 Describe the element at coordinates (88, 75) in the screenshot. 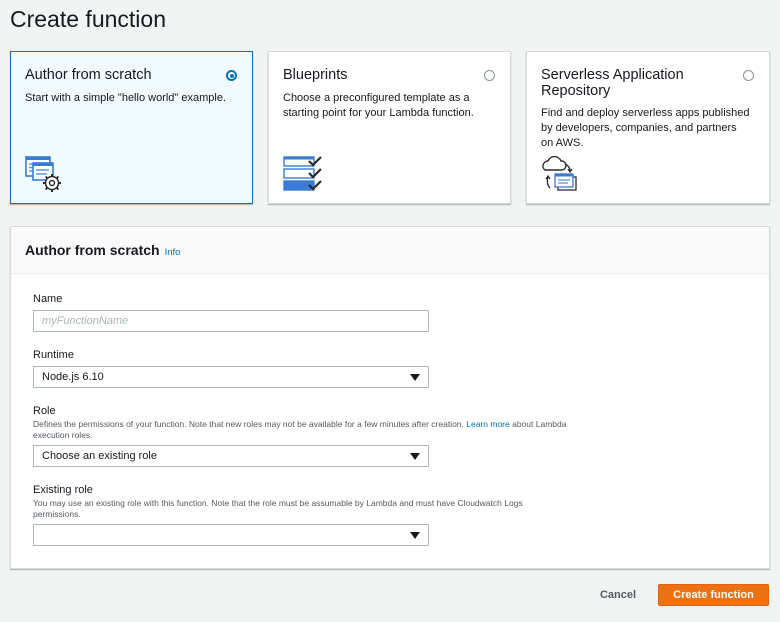

I see `option-title: Author from scratch` at that location.